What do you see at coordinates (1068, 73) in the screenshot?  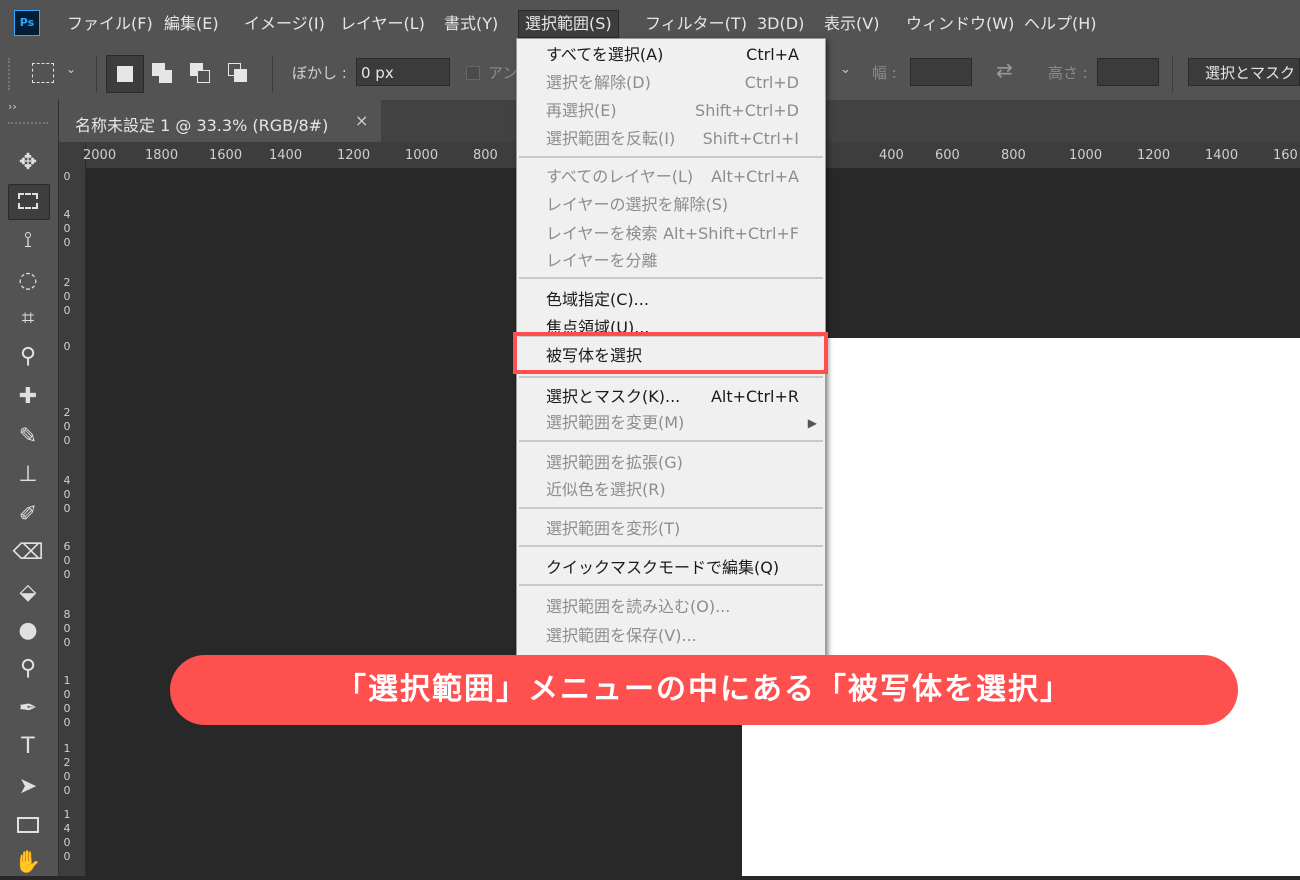 I see `height-label: 高さ :` at bounding box center [1068, 73].